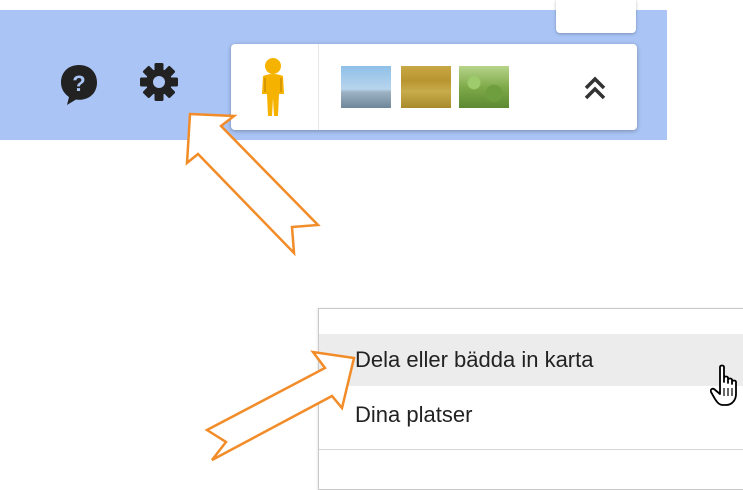 This screenshot has width=743, height=490. Describe the element at coordinates (253, 184) in the screenshot. I see `arrow-to-settings` at that location.